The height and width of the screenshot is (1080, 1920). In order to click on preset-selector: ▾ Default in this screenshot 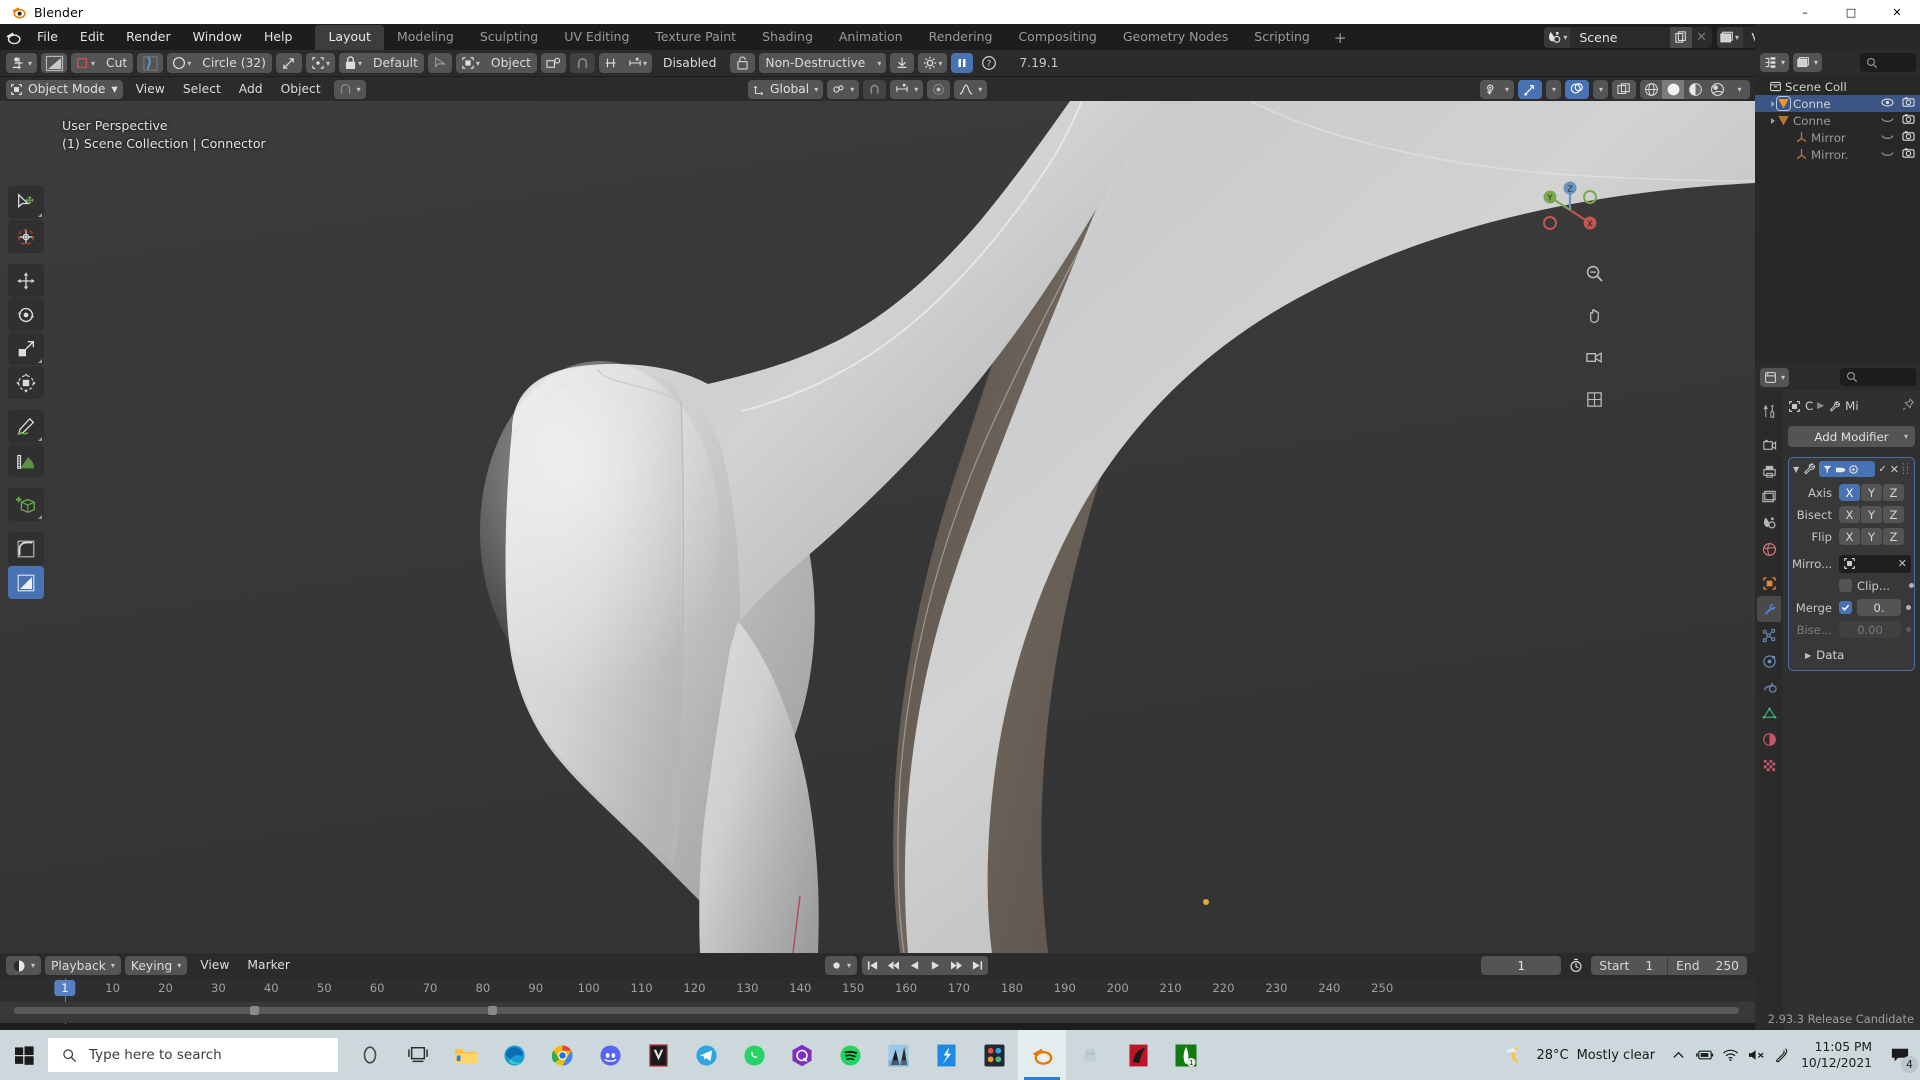, I will do `click(381, 63)`.